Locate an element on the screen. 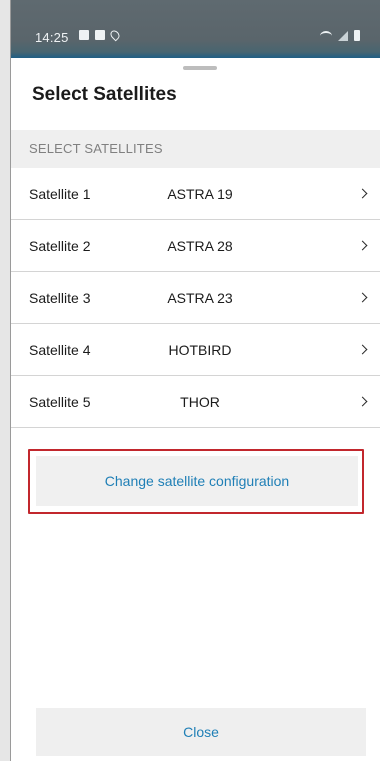 The image size is (380, 761). gallery-icon is located at coordinates (84, 35).